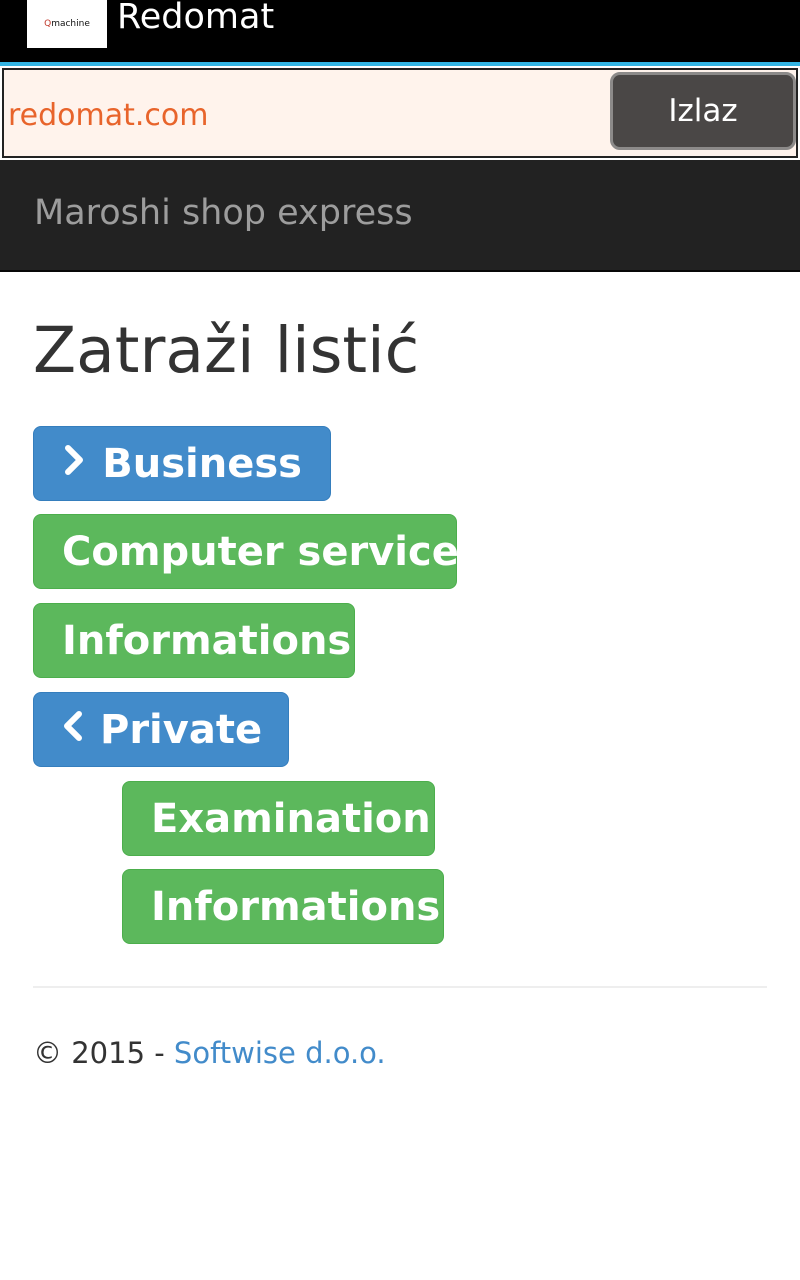 This screenshot has width=800, height=1280. What do you see at coordinates (283, 906) in the screenshot?
I see `private-informations-button: Informations` at bounding box center [283, 906].